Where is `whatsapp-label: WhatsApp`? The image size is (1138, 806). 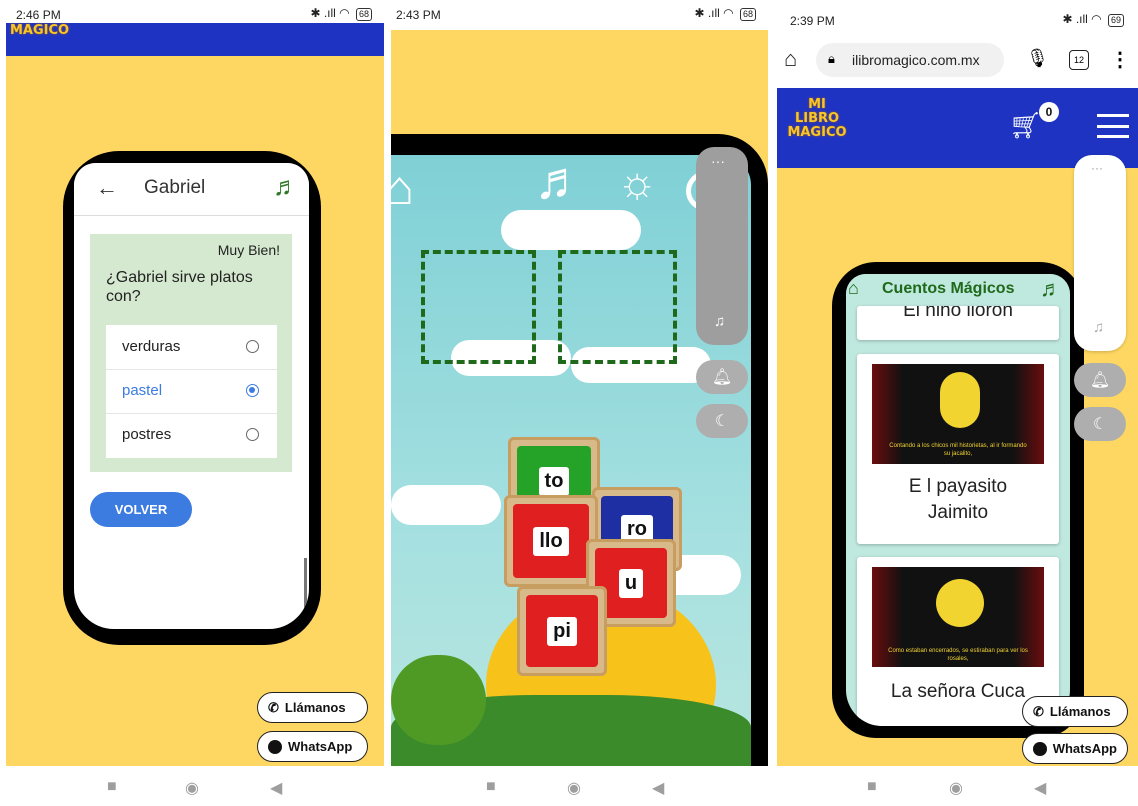 whatsapp-label: WhatsApp is located at coordinates (320, 746).